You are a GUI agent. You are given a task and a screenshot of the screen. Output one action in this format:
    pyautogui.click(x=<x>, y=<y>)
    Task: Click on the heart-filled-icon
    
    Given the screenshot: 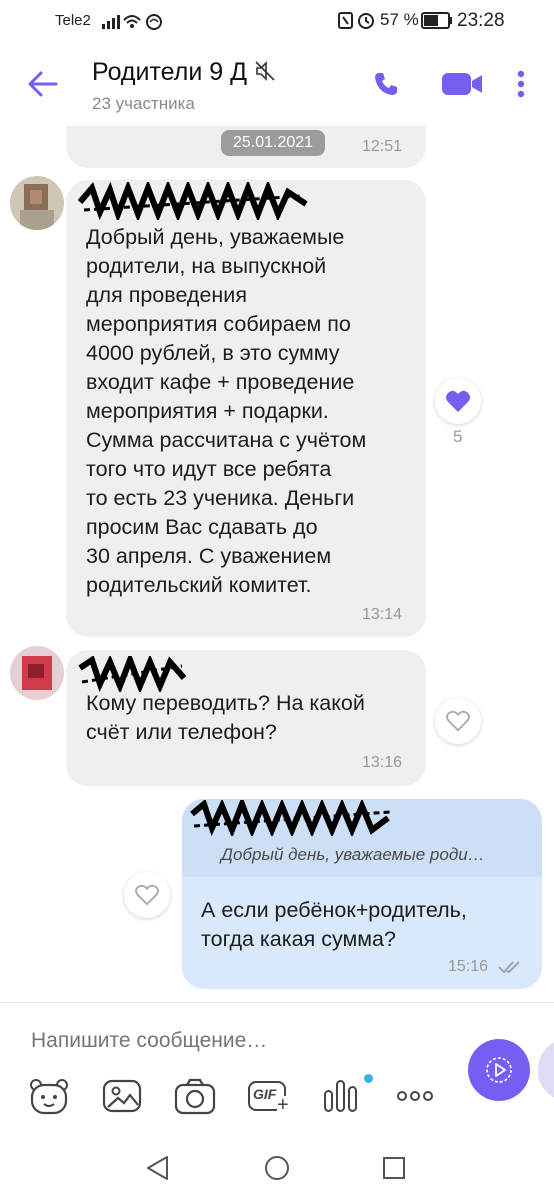 What is the action you would take?
    pyautogui.click(x=458, y=401)
    